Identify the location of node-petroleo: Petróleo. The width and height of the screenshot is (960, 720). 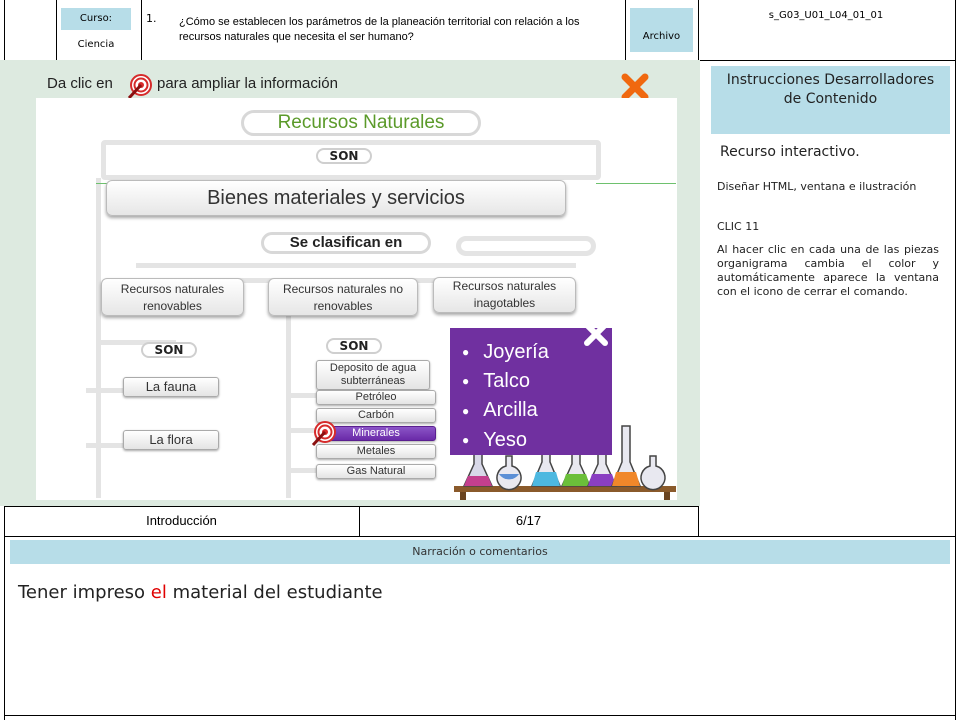
(376, 397).